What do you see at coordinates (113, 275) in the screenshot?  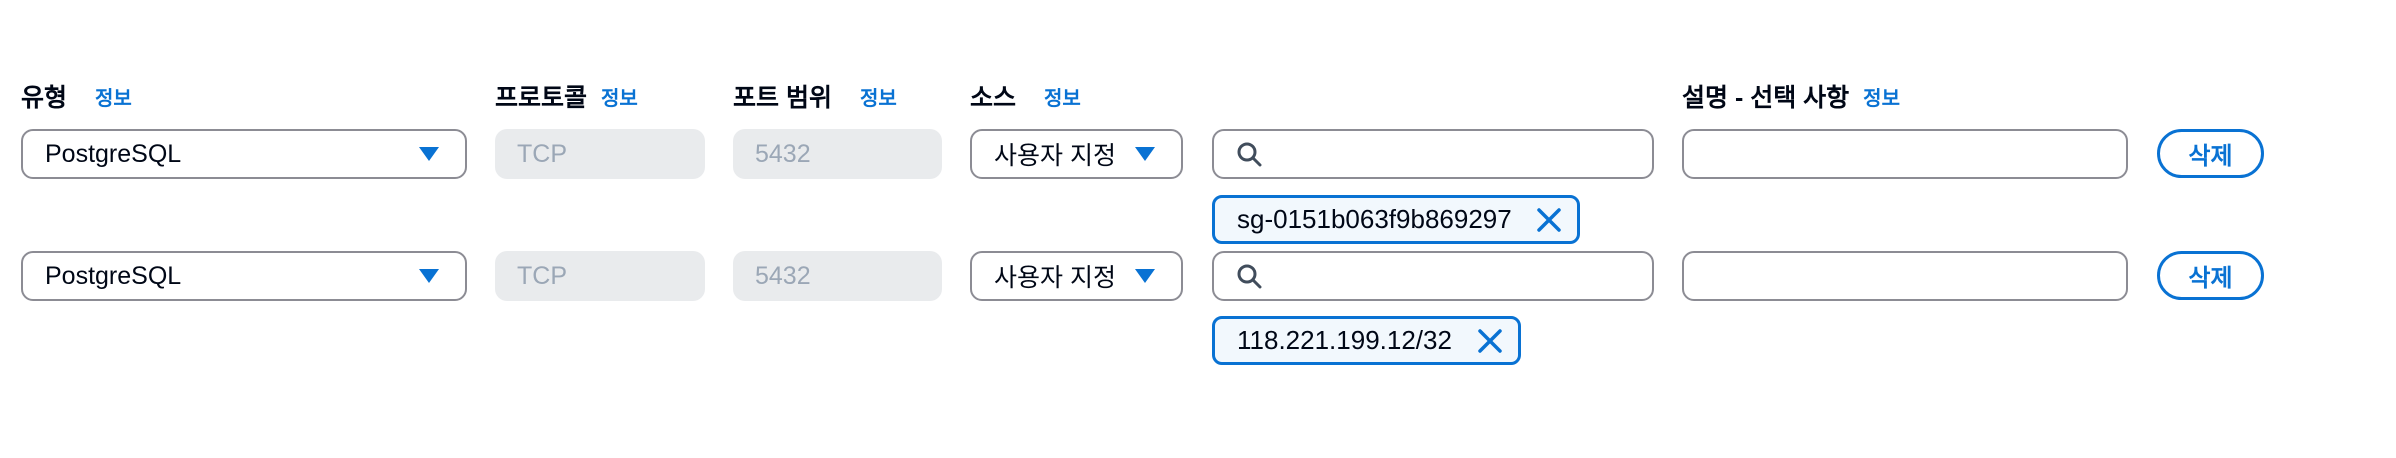 I see `rule-2-type-value: PostgreSQL` at bounding box center [113, 275].